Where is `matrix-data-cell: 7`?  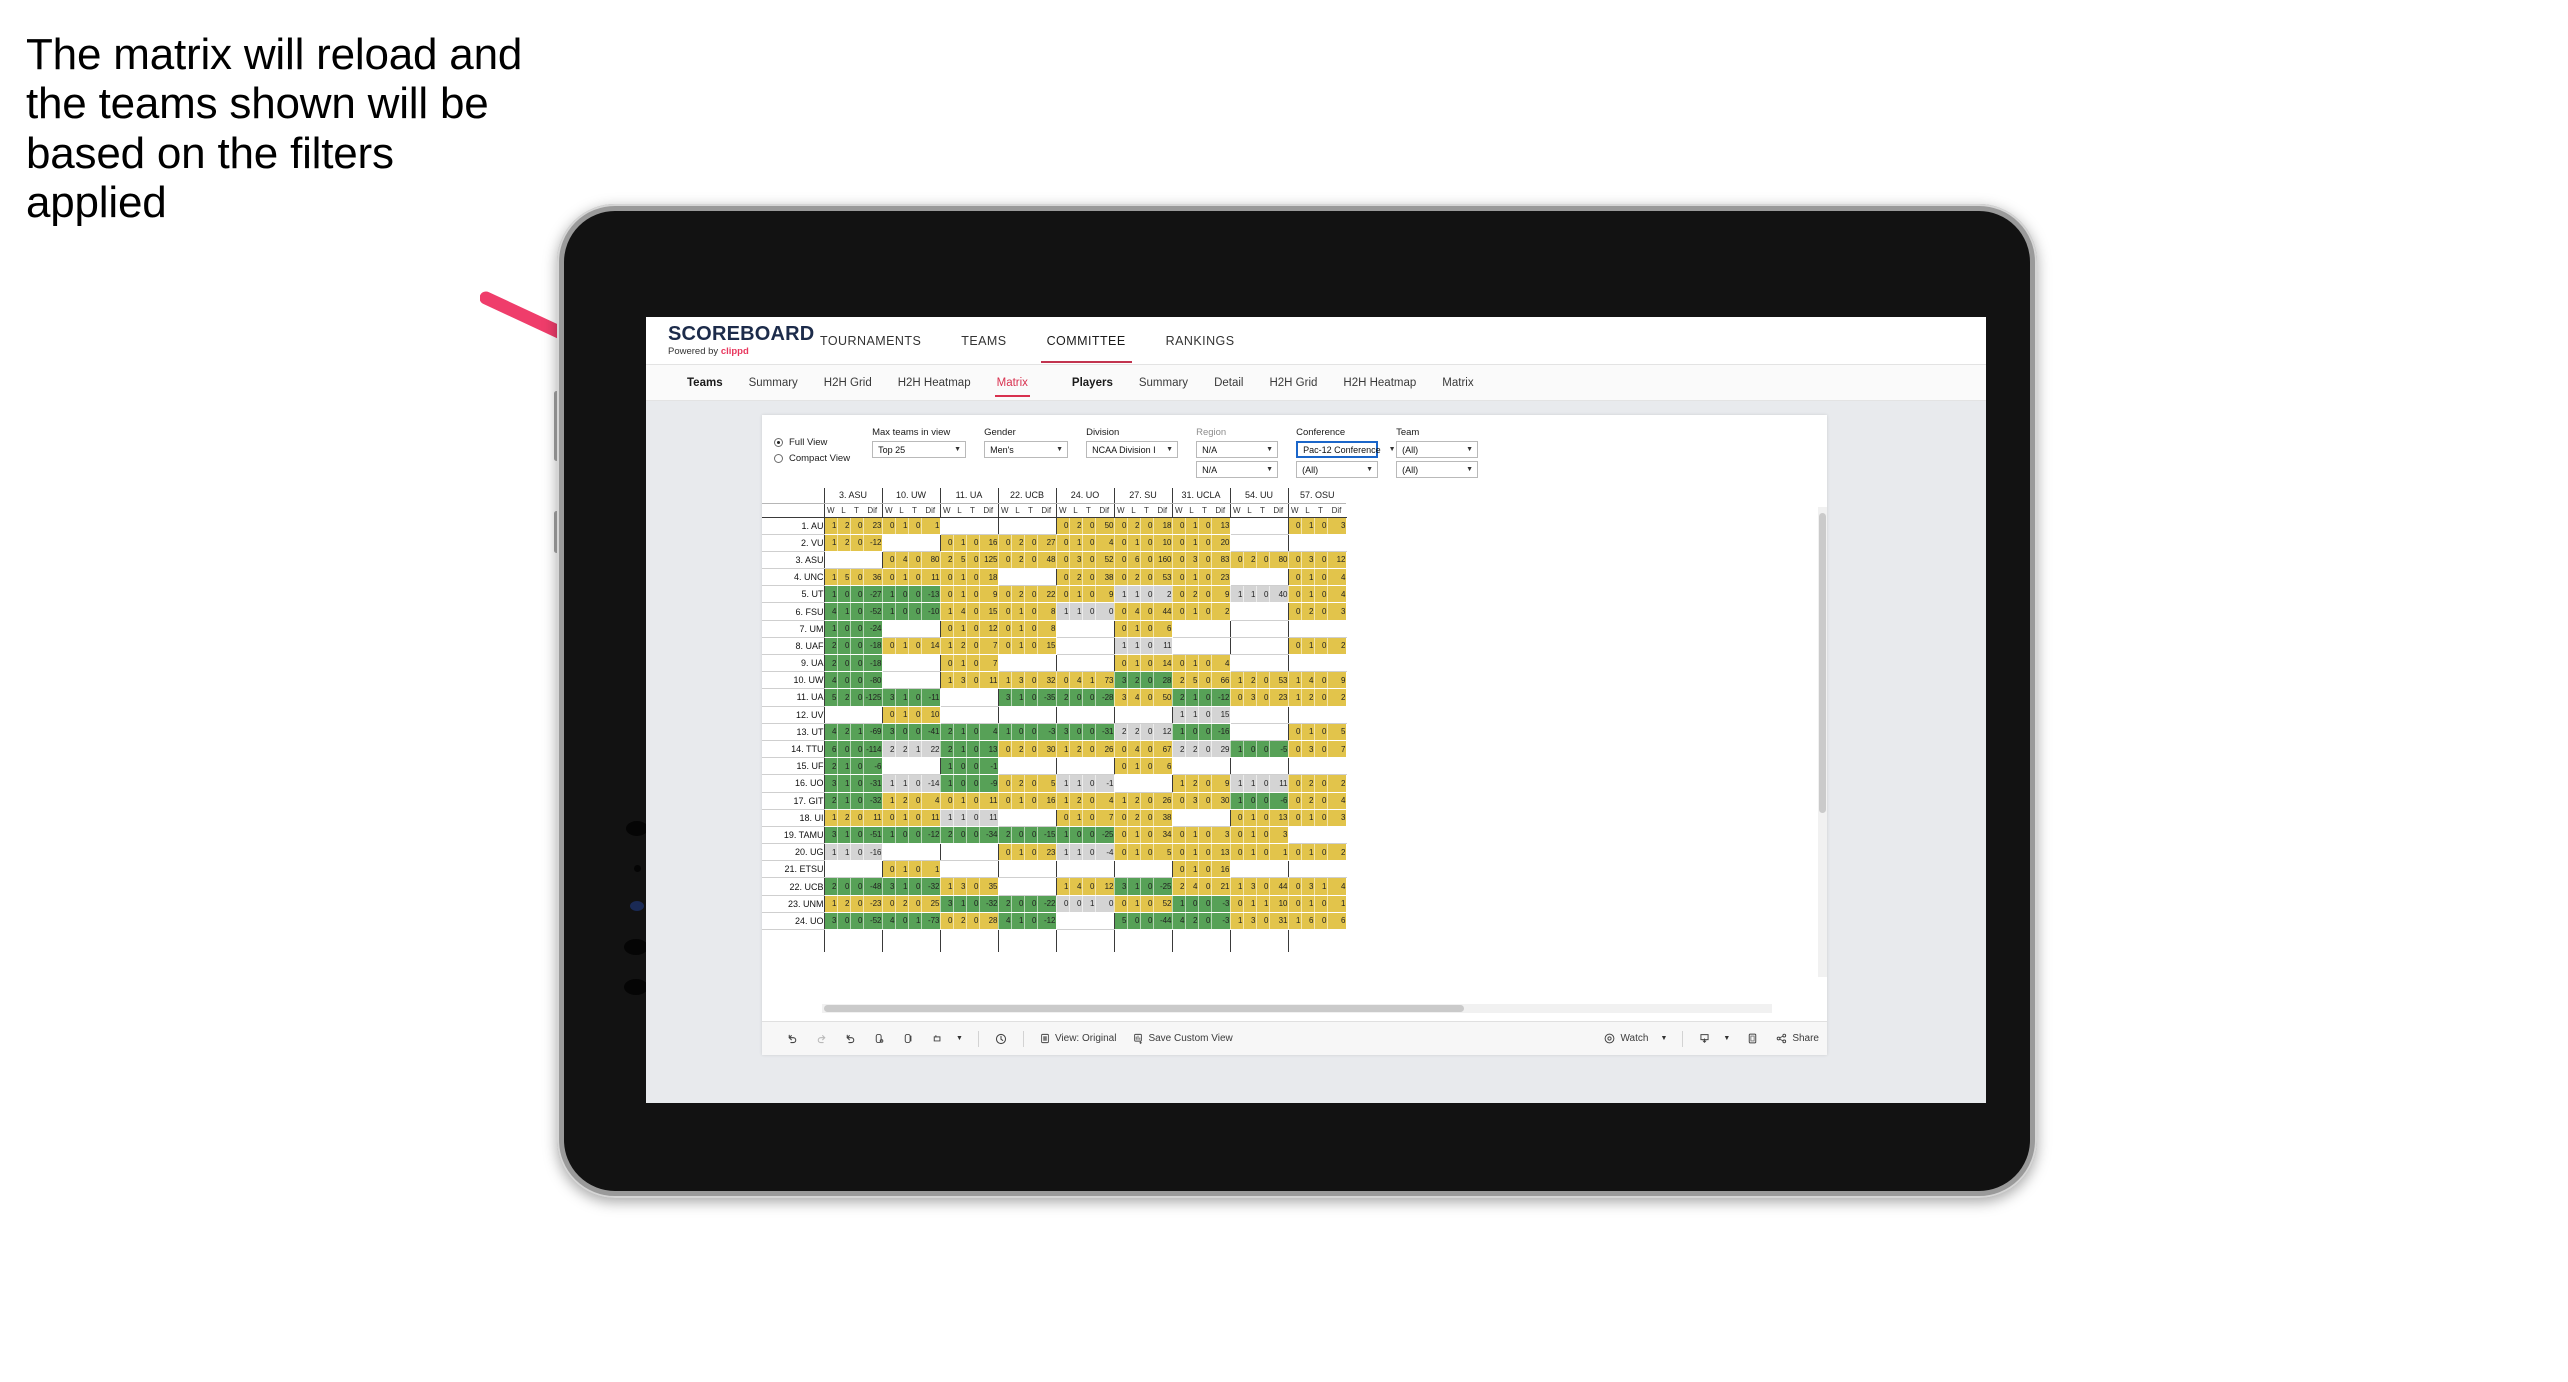
matrix-data-cell: 7 is located at coordinates (1337, 749).